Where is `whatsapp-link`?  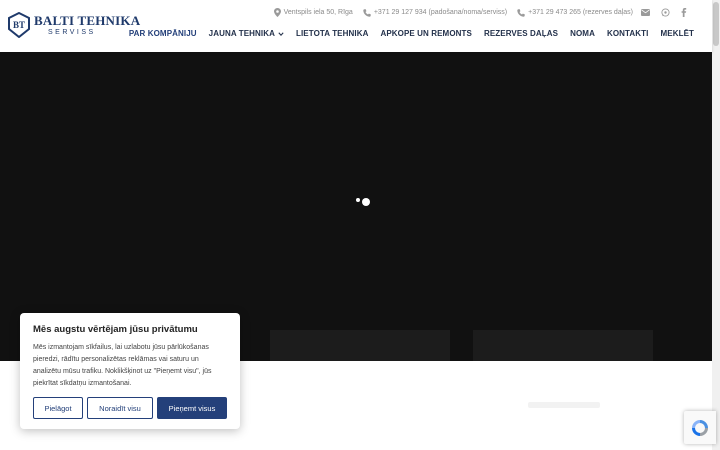
whatsapp-link is located at coordinates (667, 12).